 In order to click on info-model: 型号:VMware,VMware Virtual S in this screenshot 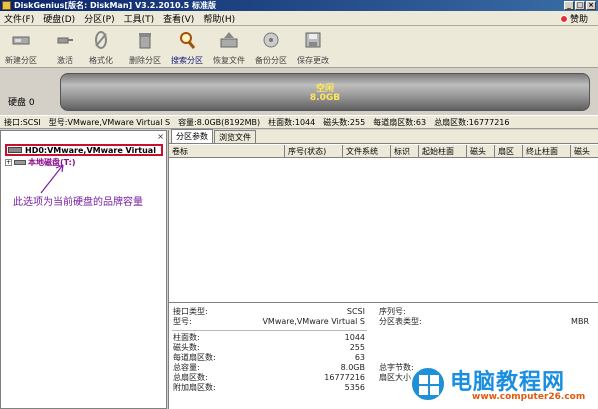, I will do `click(109, 122)`.